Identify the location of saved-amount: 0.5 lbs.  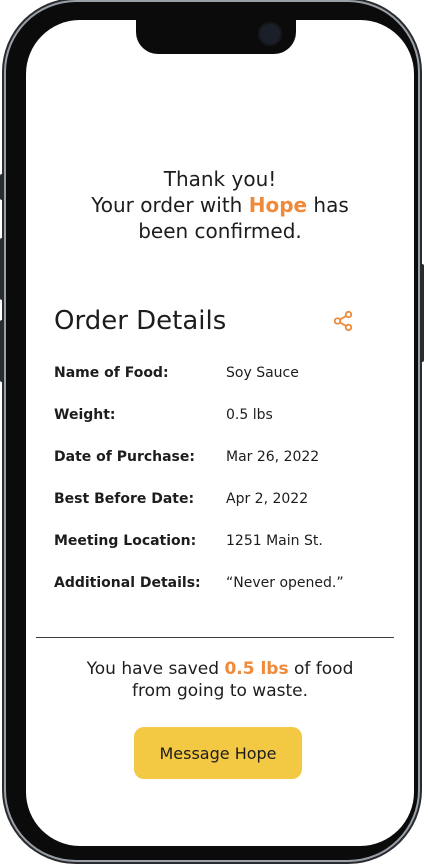
(256, 669).